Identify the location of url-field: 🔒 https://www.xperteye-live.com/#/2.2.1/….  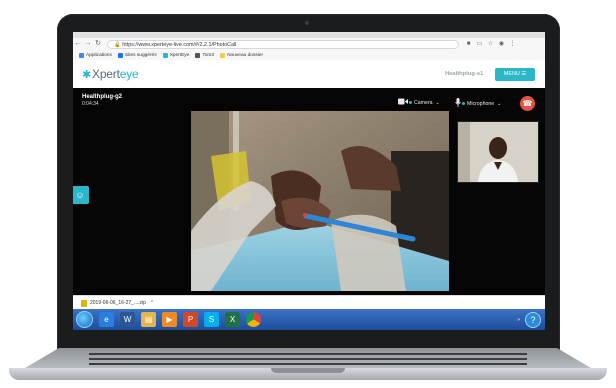
(283, 44).